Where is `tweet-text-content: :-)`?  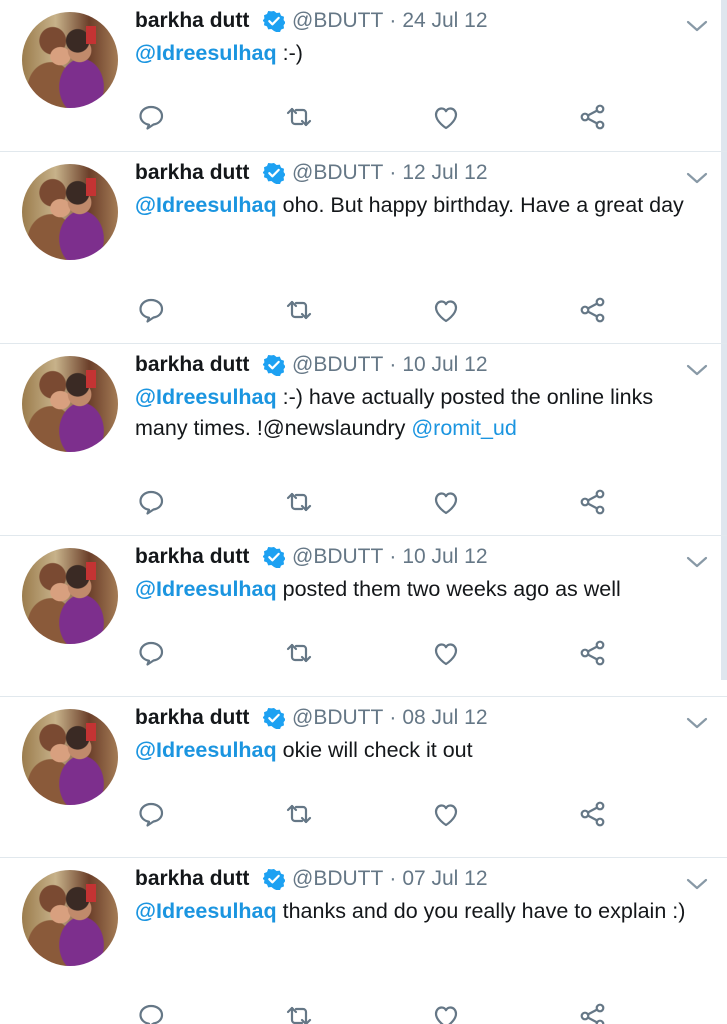
tweet-text-content: :-) is located at coordinates (289, 53).